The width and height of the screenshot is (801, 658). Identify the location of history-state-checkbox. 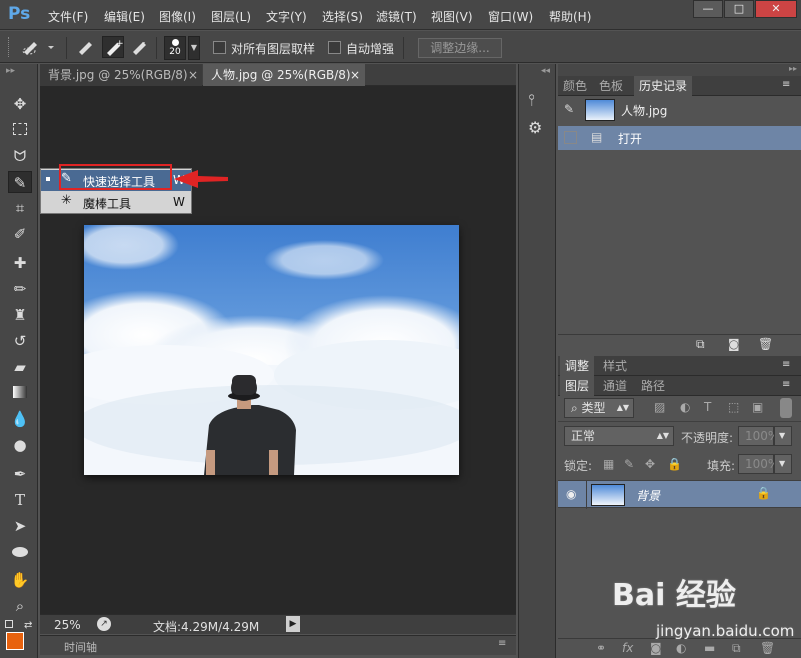
(570, 137).